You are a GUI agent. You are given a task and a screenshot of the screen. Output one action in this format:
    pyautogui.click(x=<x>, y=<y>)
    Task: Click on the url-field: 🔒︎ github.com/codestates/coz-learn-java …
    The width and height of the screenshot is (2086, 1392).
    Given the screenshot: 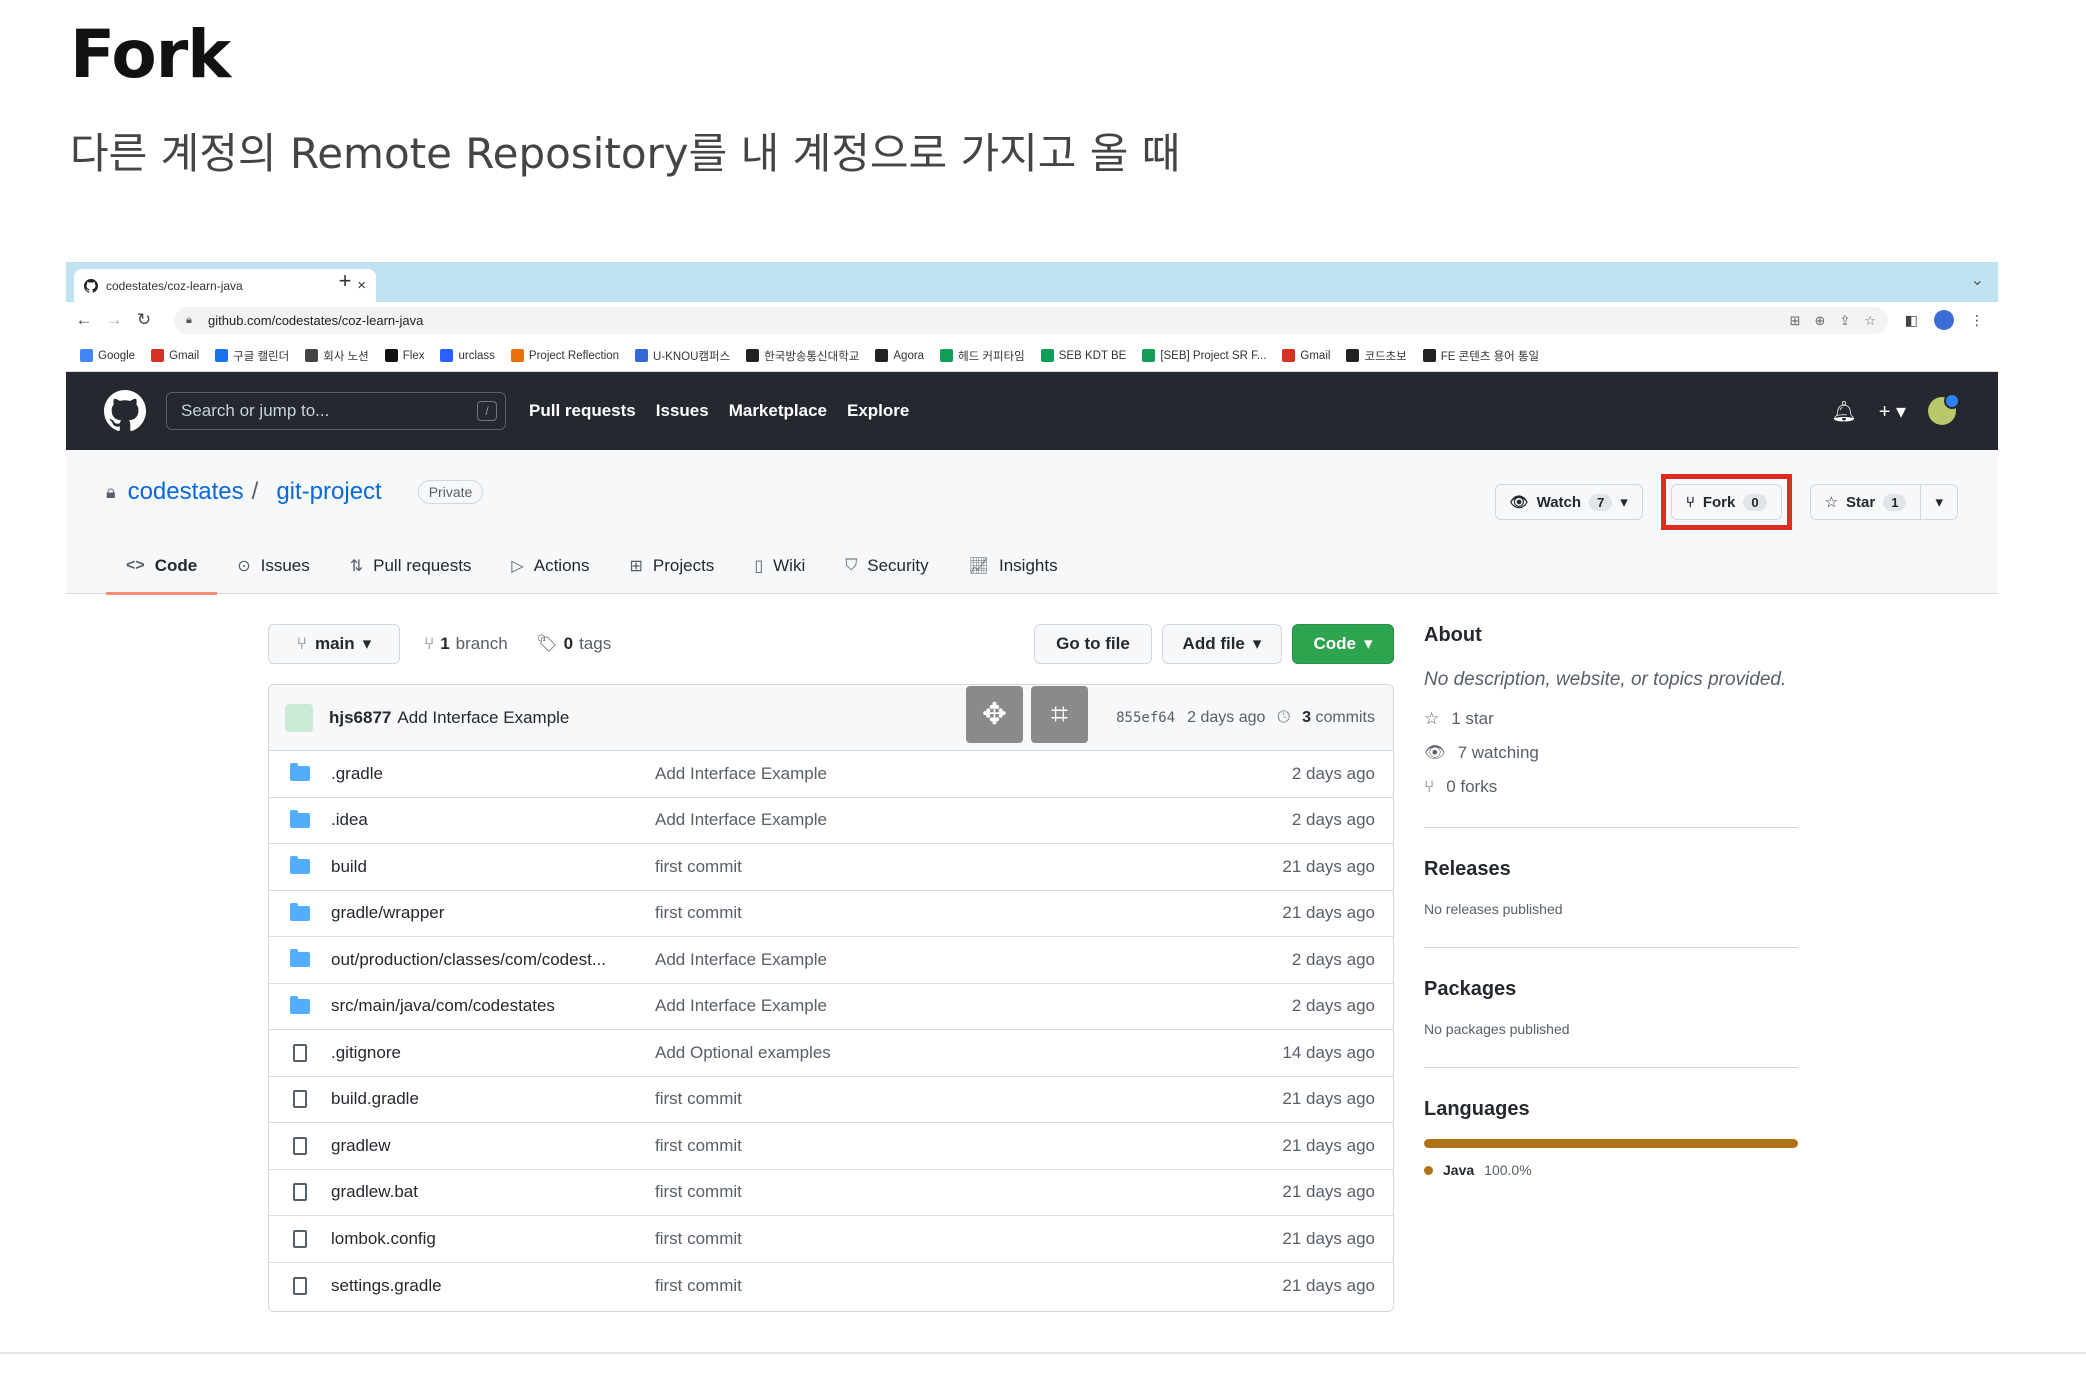 What is the action you would take?
    pyautogui.click(x=1031, y=320)
    